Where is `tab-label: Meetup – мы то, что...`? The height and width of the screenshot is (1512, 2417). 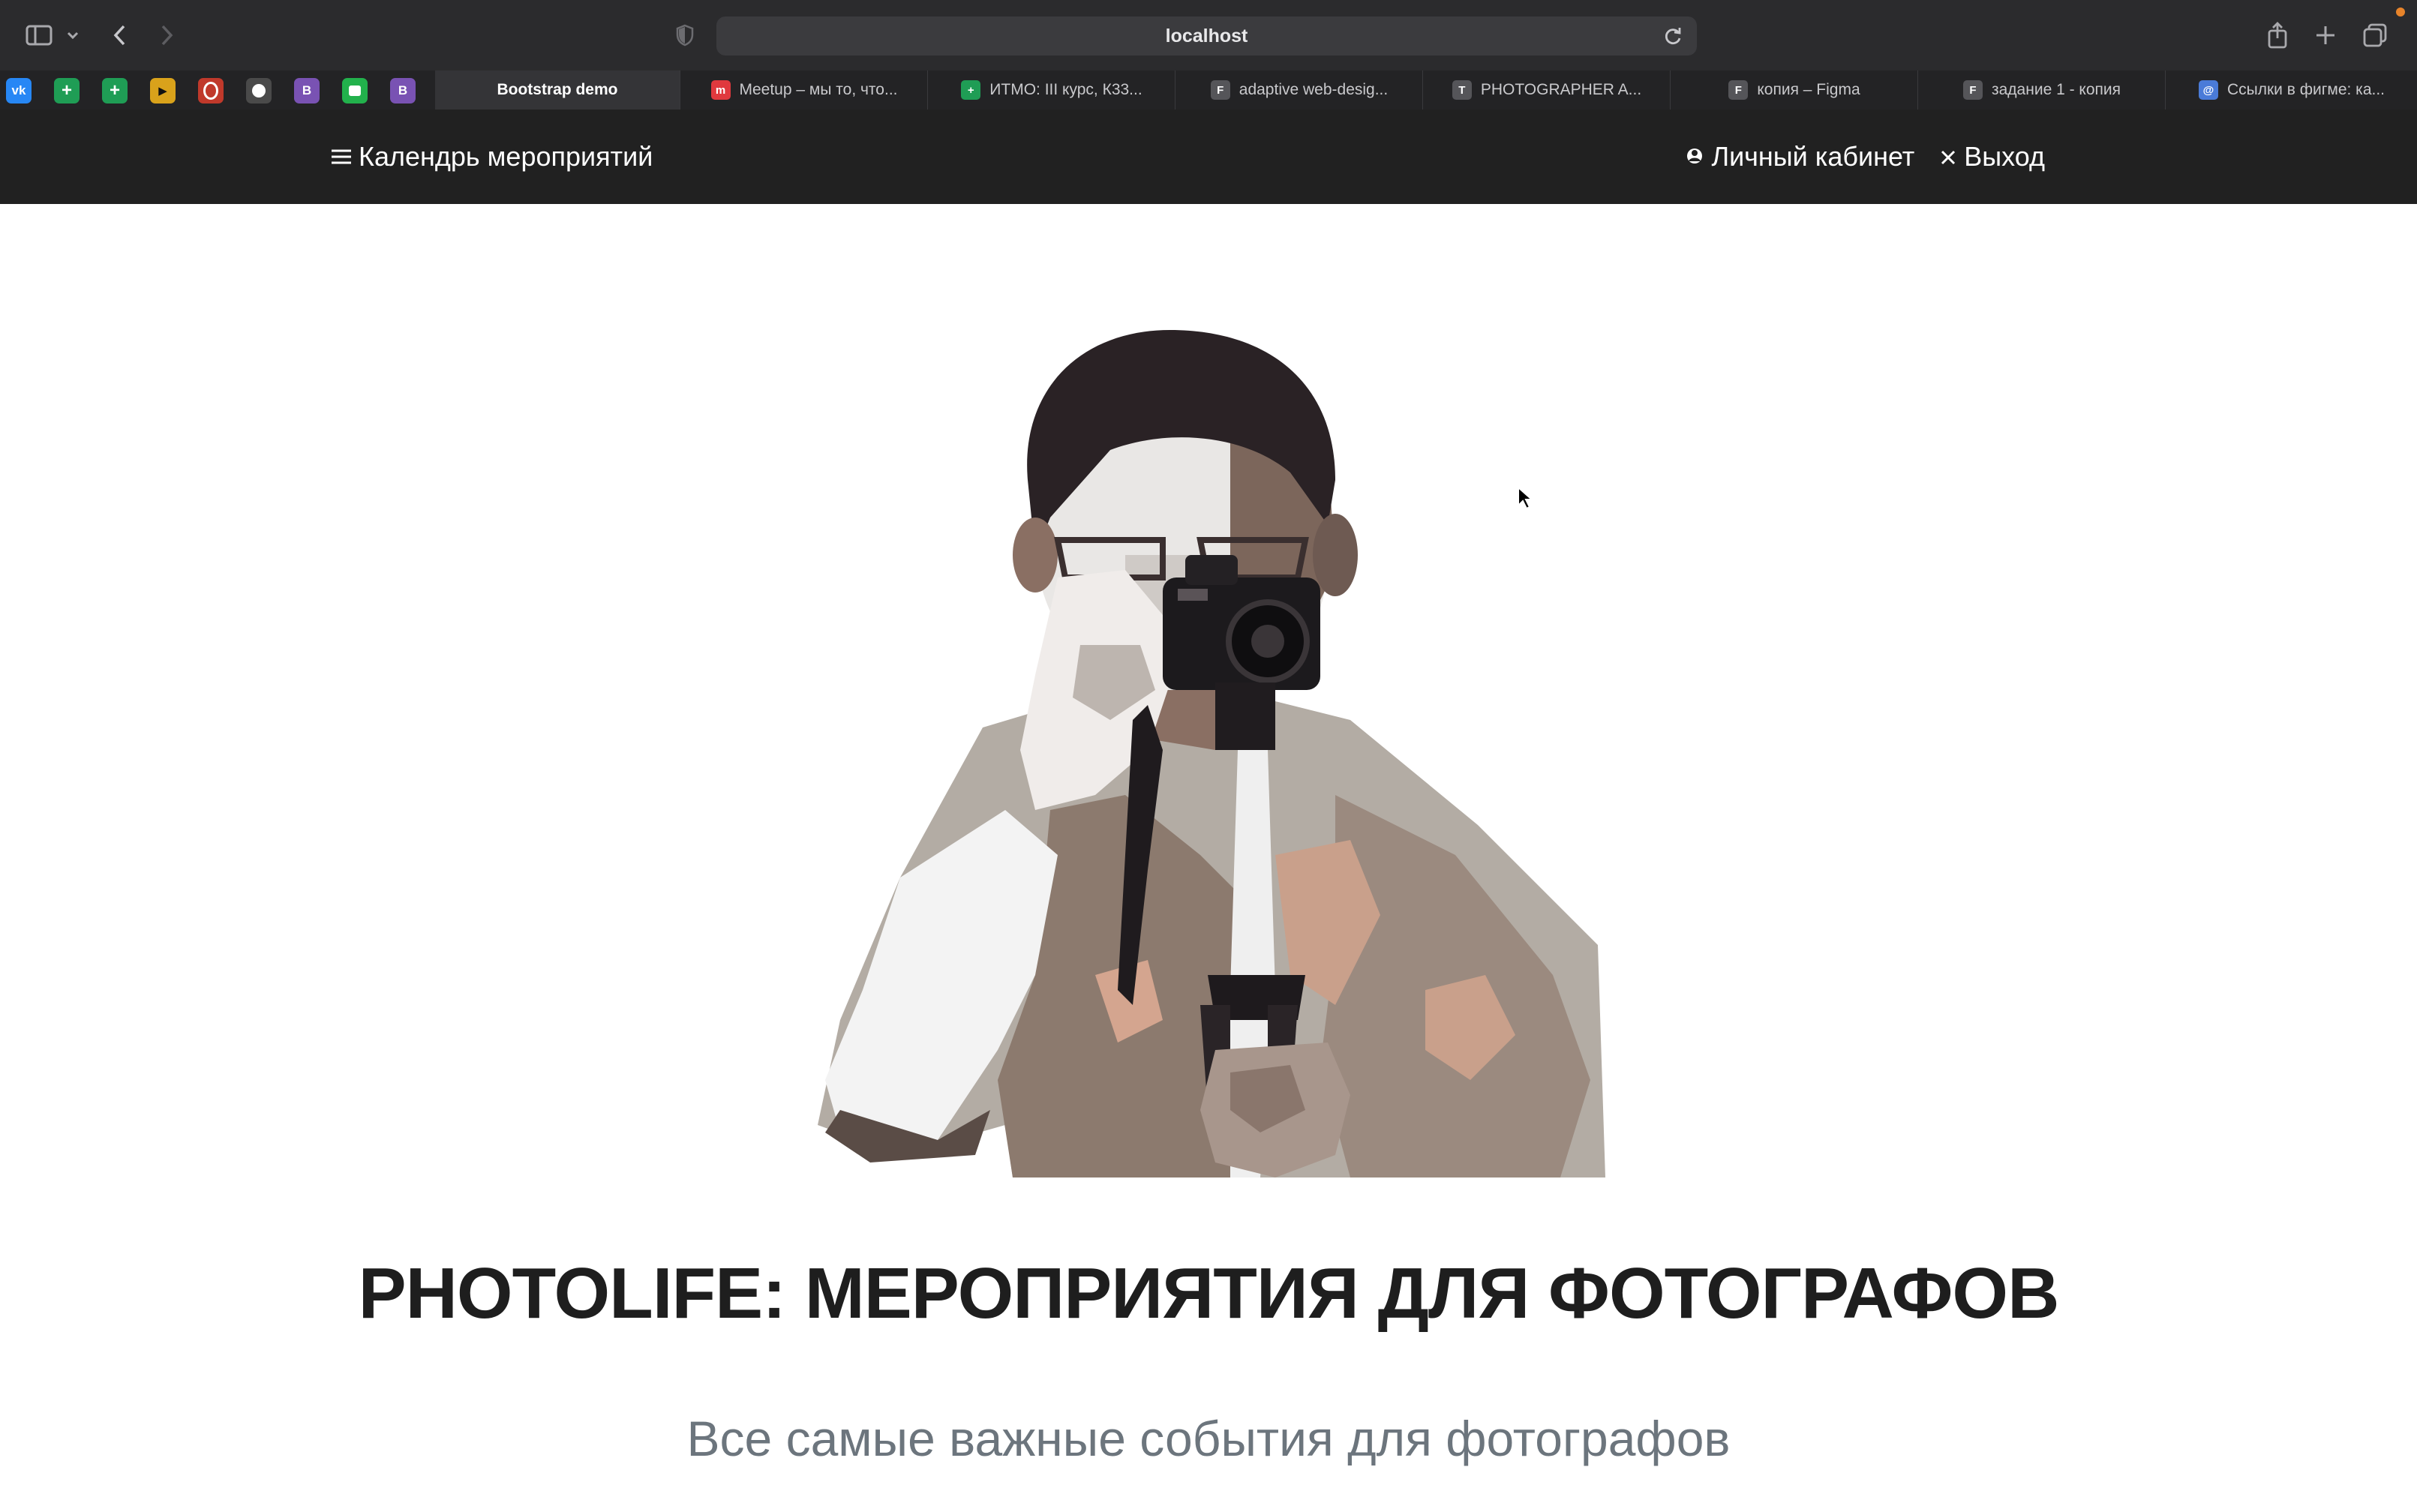
tab-label: Meetup – мы то, что... is located at coordinates (818, 89).